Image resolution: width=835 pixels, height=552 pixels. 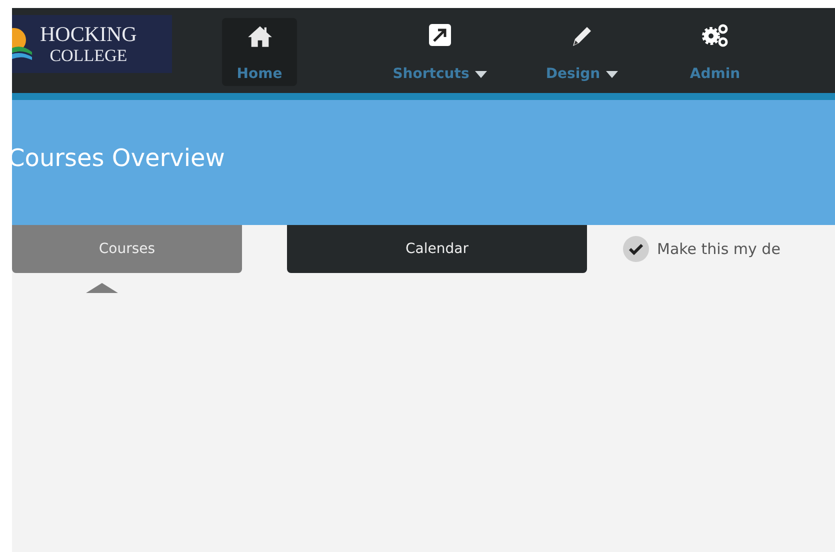 I want to click on checkmark-icon, so click(x=636, y=249).